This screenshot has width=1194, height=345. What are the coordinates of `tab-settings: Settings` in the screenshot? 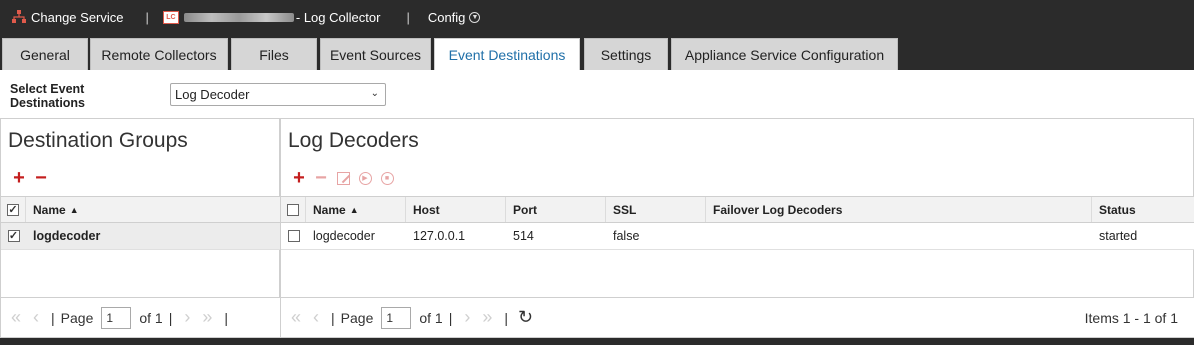 It's located at (626, 54).